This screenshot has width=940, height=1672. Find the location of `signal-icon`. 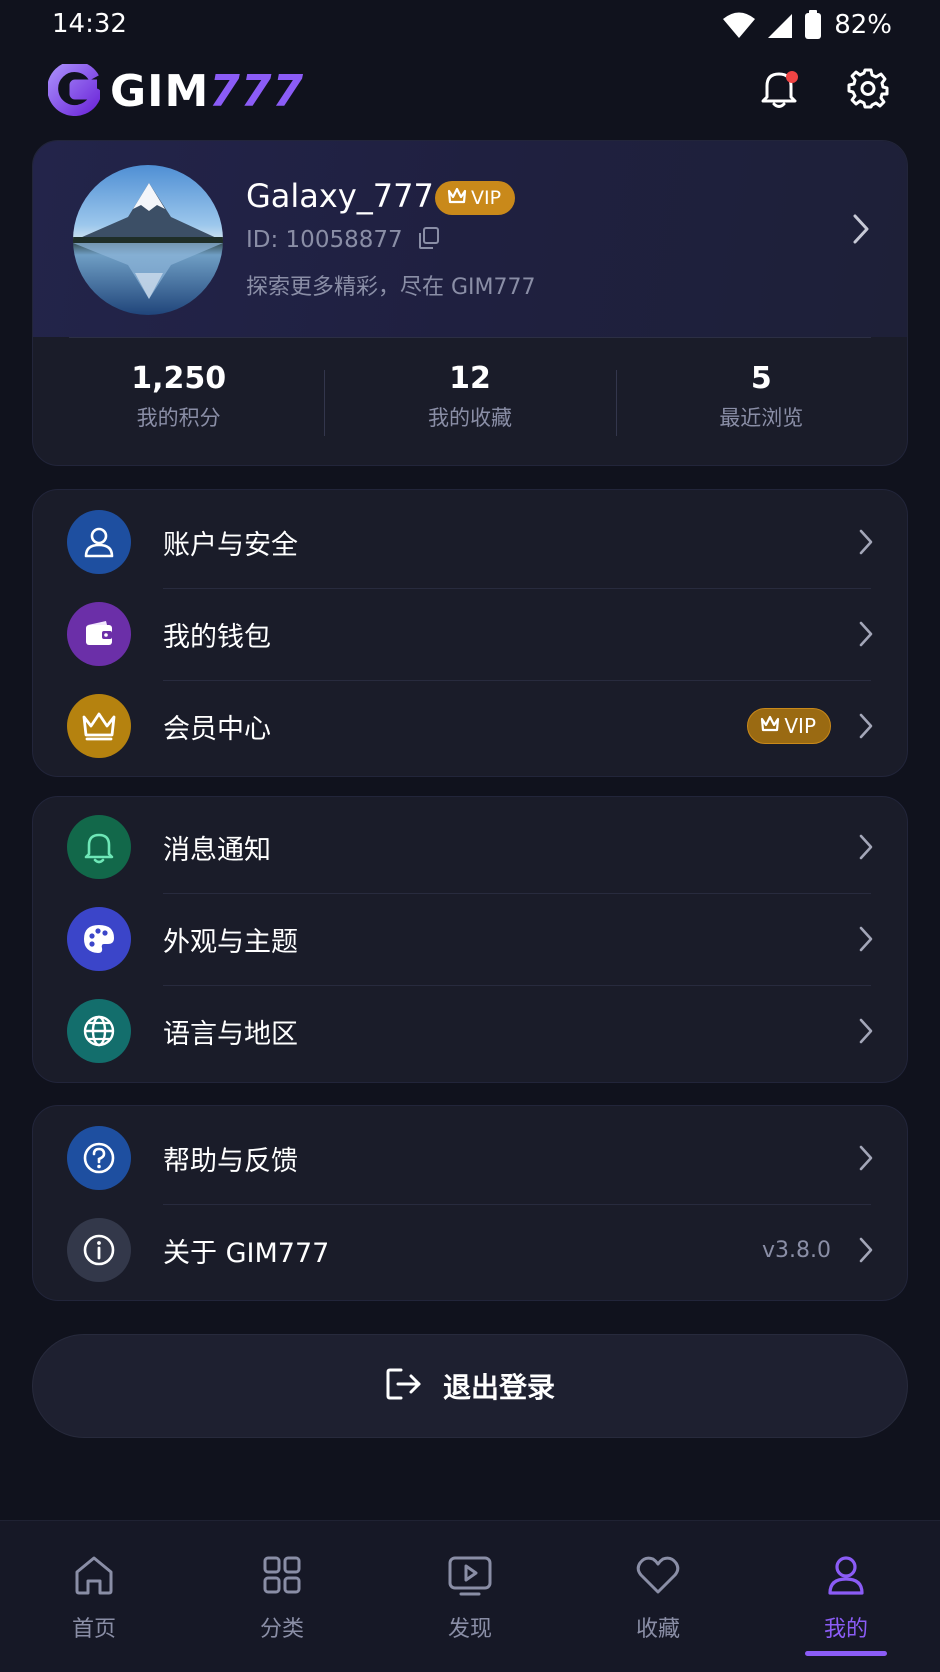

signal-icon is located at coordinates (780, 25).